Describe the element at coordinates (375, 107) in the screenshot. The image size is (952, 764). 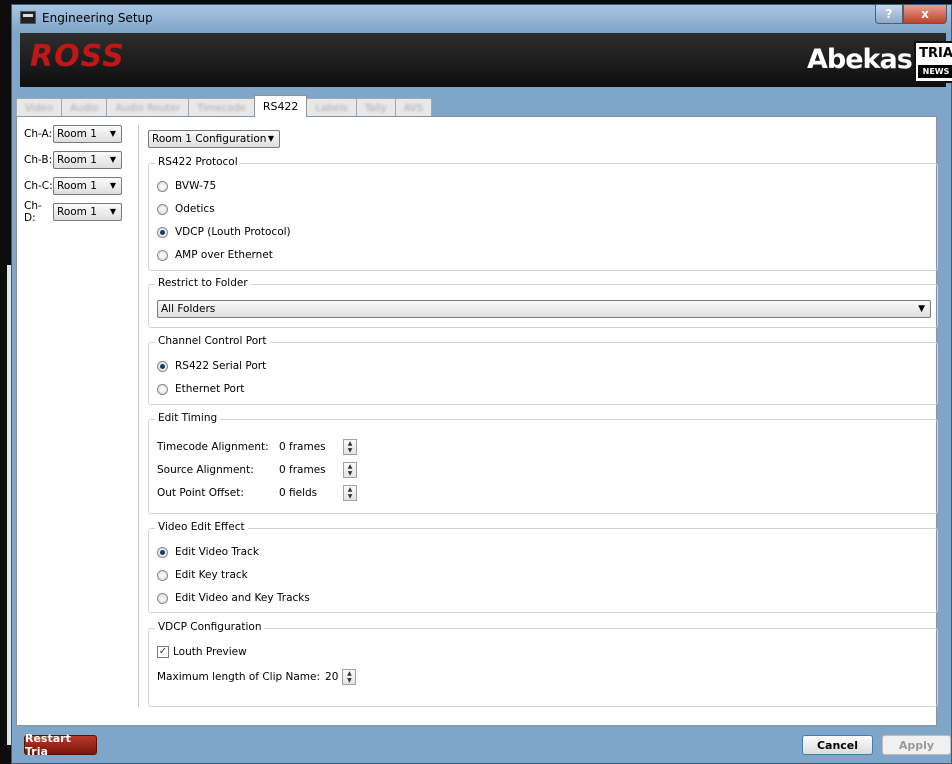
I see `tab-tally: Tally` at that location.